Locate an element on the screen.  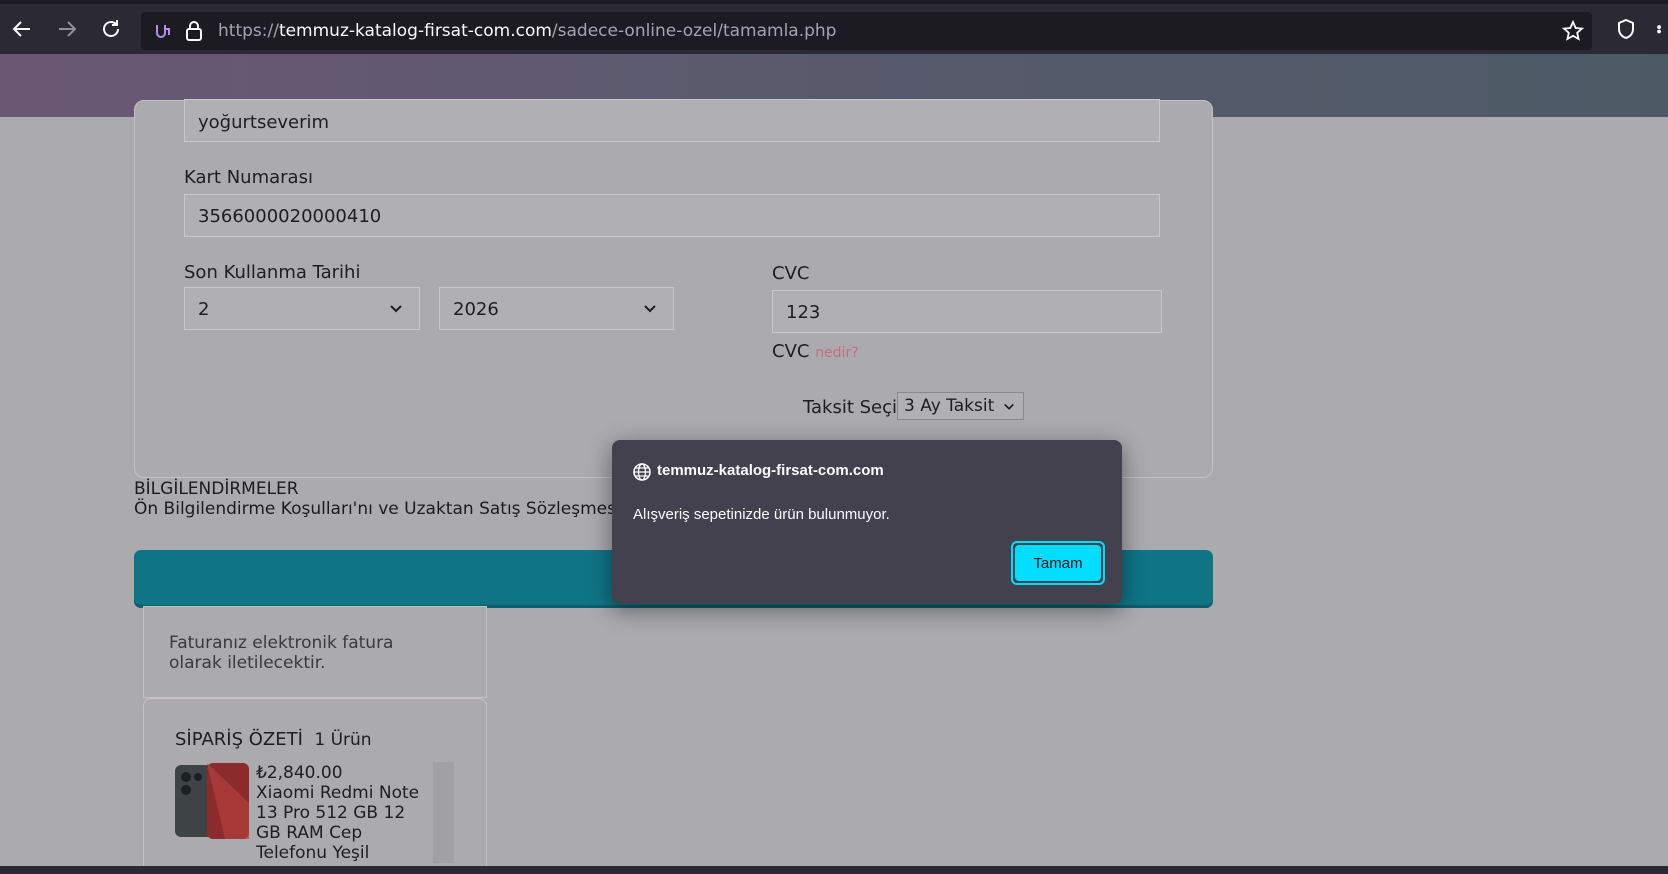
cvc-help: CVC nedir? is located at coordinates (815, 351).